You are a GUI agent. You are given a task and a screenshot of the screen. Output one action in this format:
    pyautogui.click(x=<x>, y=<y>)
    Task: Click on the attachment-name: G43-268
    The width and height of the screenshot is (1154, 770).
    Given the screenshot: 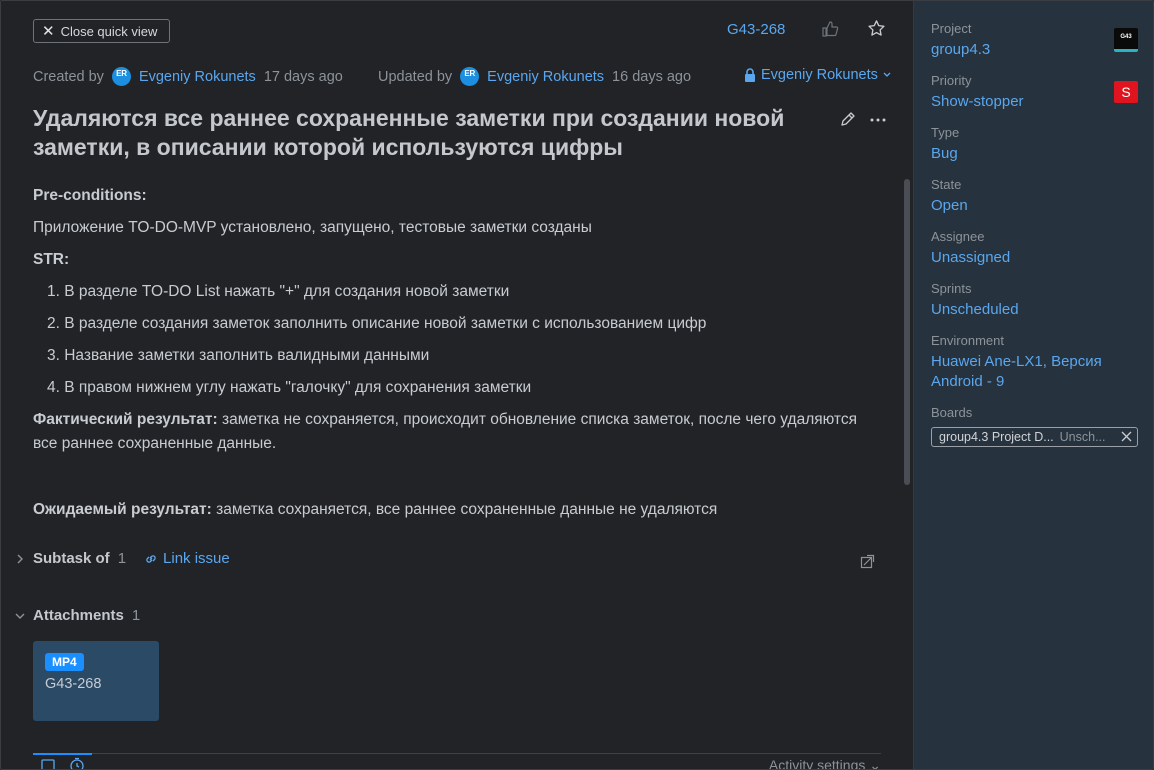 What is the action you would take?
    pyautogui.click(x=73, y=684)
    